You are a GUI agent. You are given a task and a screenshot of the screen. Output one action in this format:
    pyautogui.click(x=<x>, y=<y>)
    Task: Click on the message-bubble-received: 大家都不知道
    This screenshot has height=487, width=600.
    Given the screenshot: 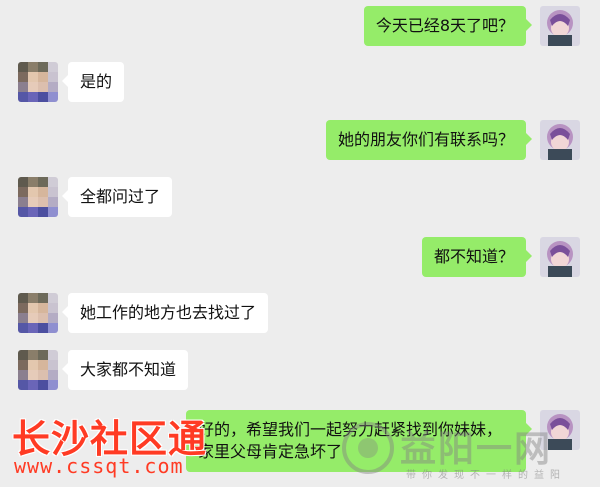 What is the action you would take?
    pyautogui.click(x=125, y=370)
    